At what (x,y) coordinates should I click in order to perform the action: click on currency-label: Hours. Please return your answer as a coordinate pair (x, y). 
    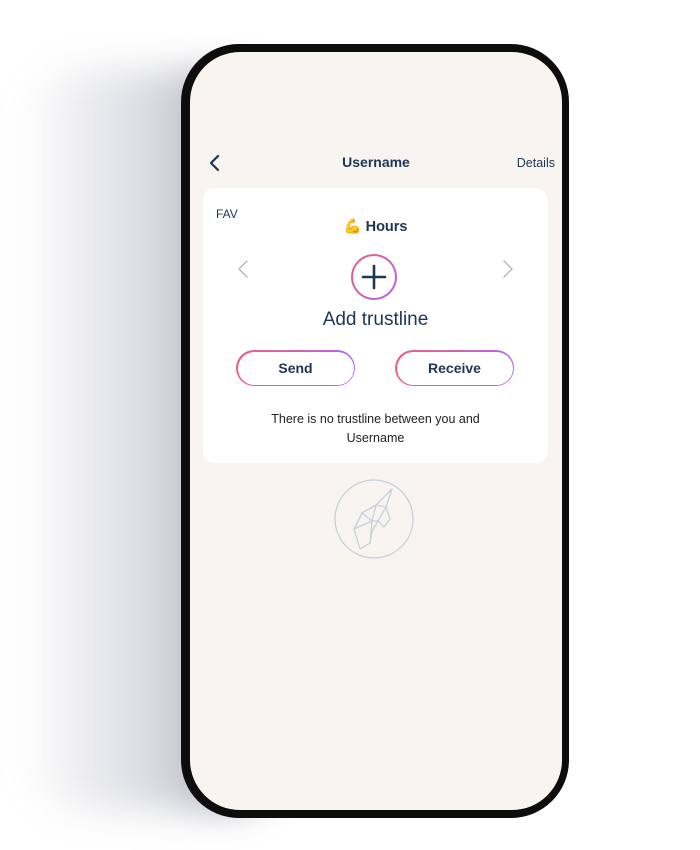
    Looking at the image, I should click on (386, 227).